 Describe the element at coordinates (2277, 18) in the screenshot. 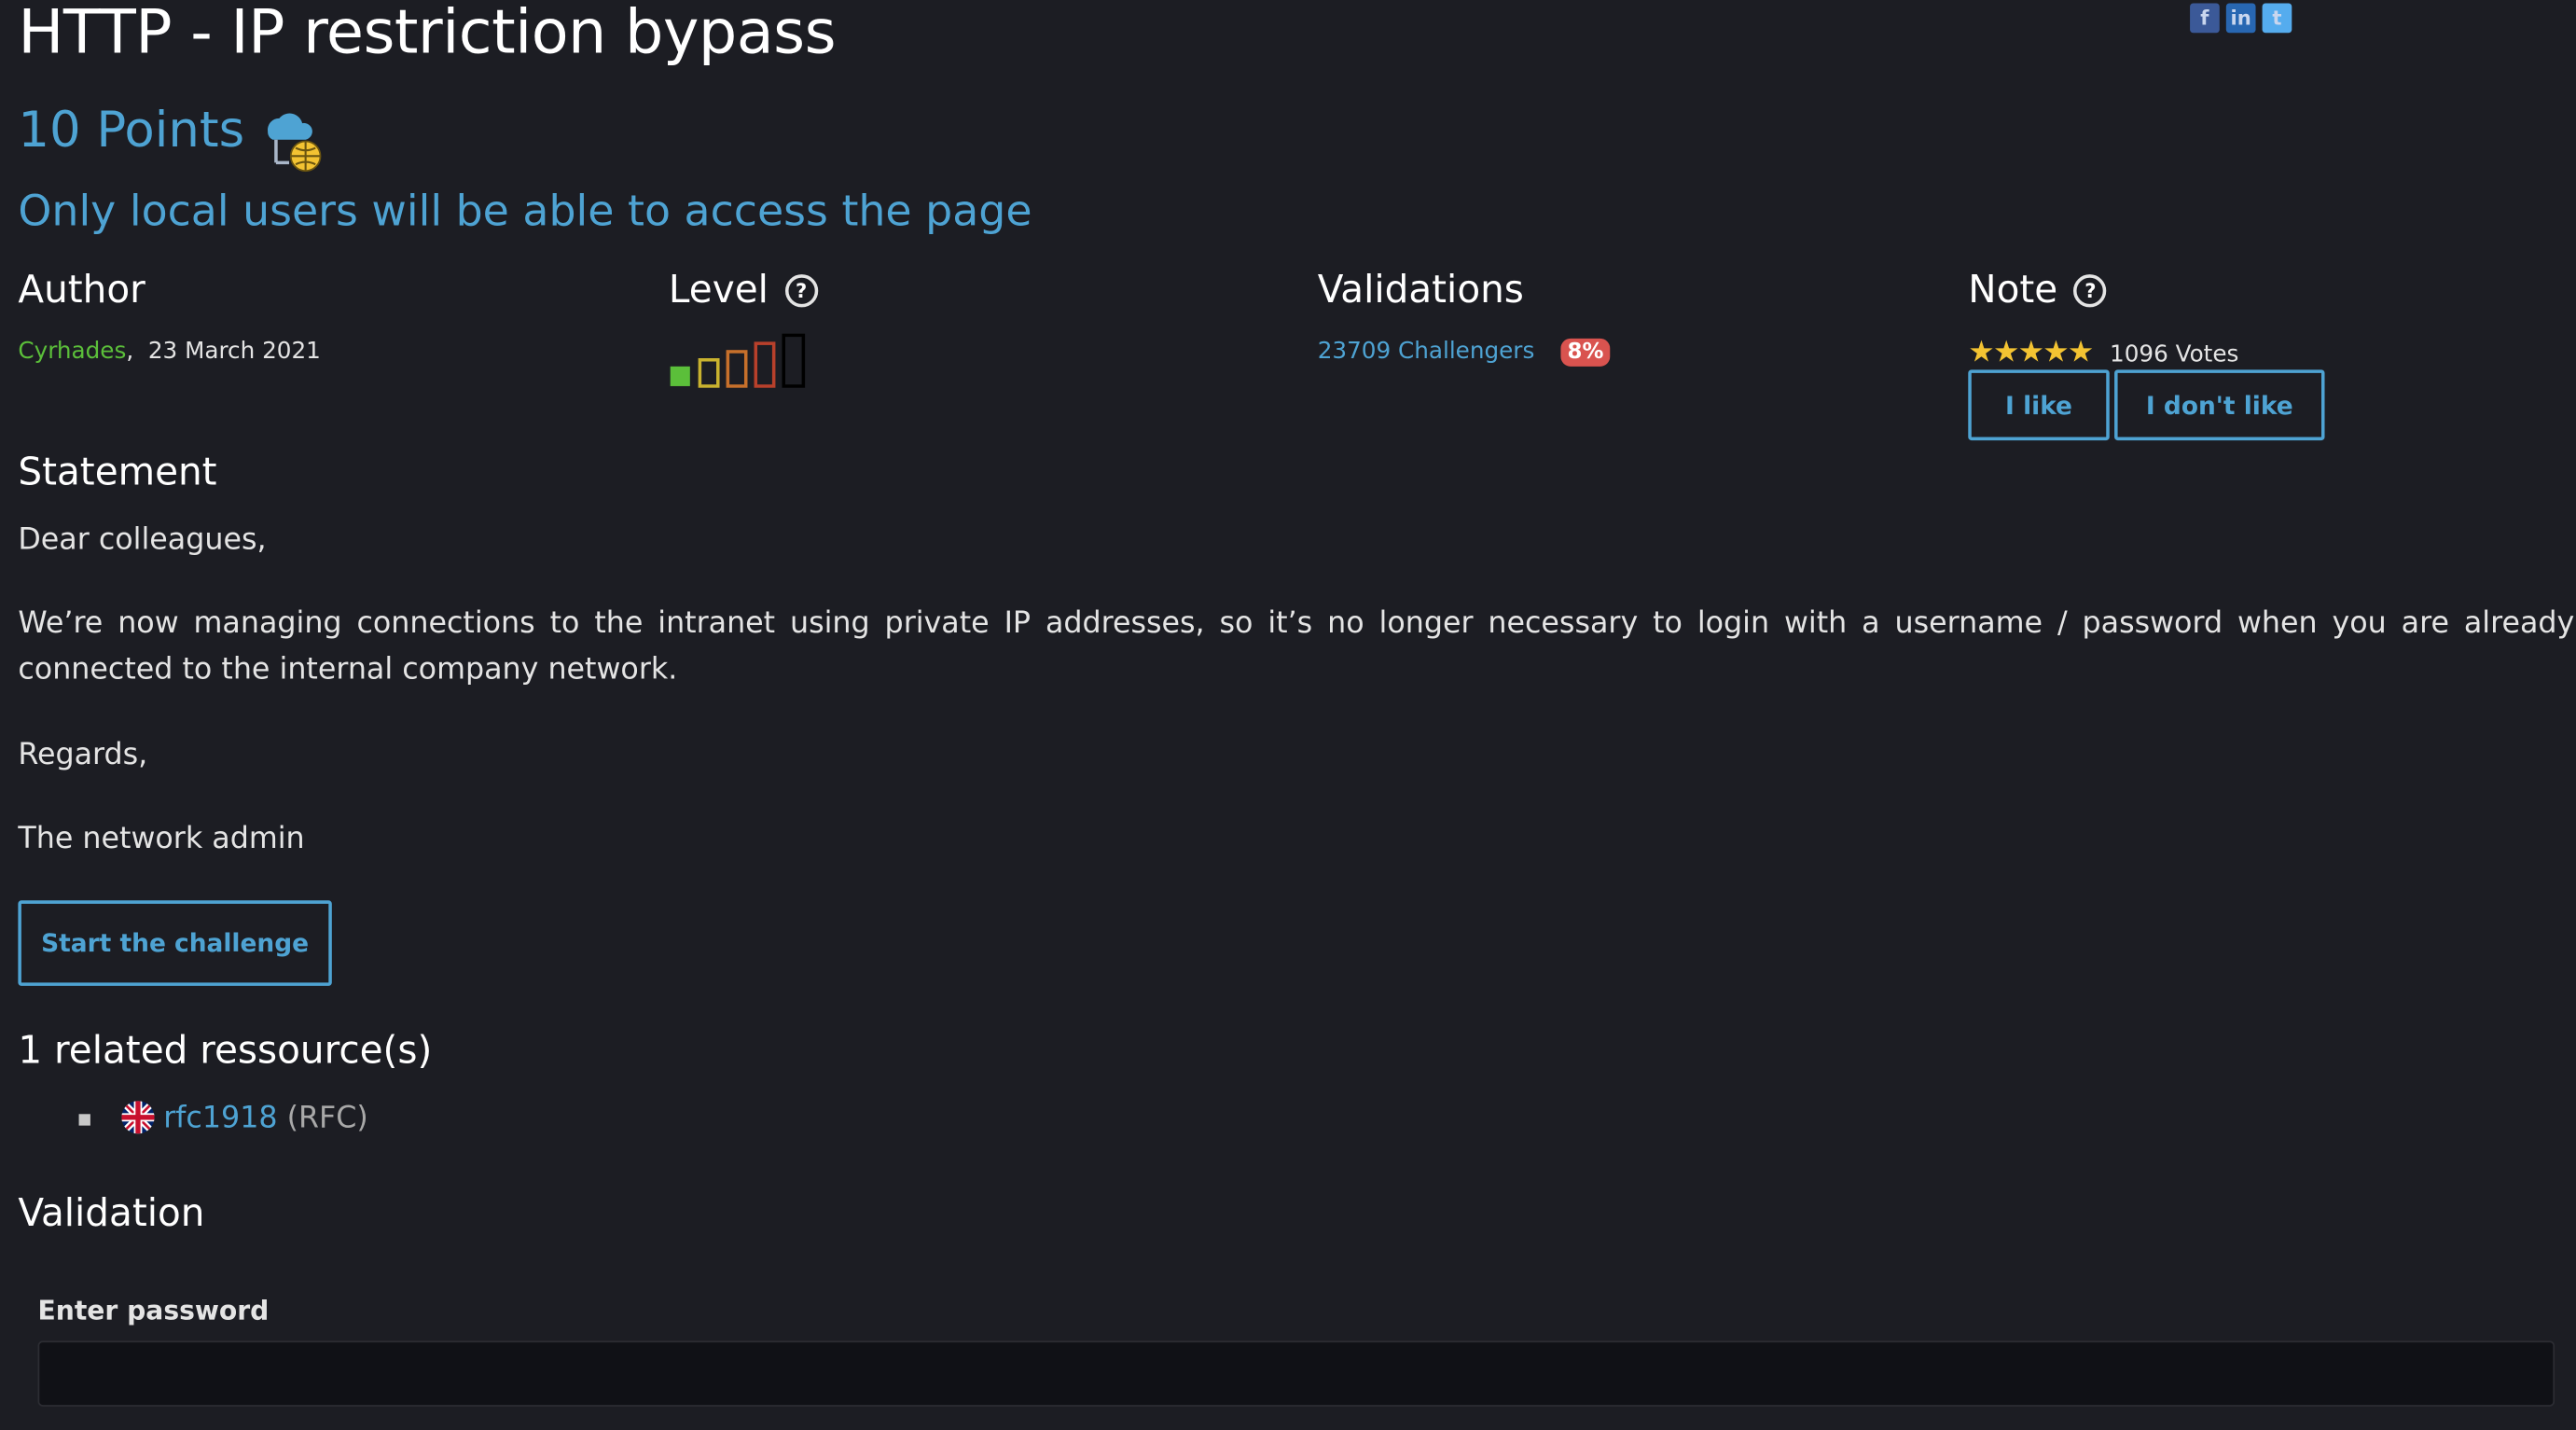

I see `twitter-icon: t` at that location.